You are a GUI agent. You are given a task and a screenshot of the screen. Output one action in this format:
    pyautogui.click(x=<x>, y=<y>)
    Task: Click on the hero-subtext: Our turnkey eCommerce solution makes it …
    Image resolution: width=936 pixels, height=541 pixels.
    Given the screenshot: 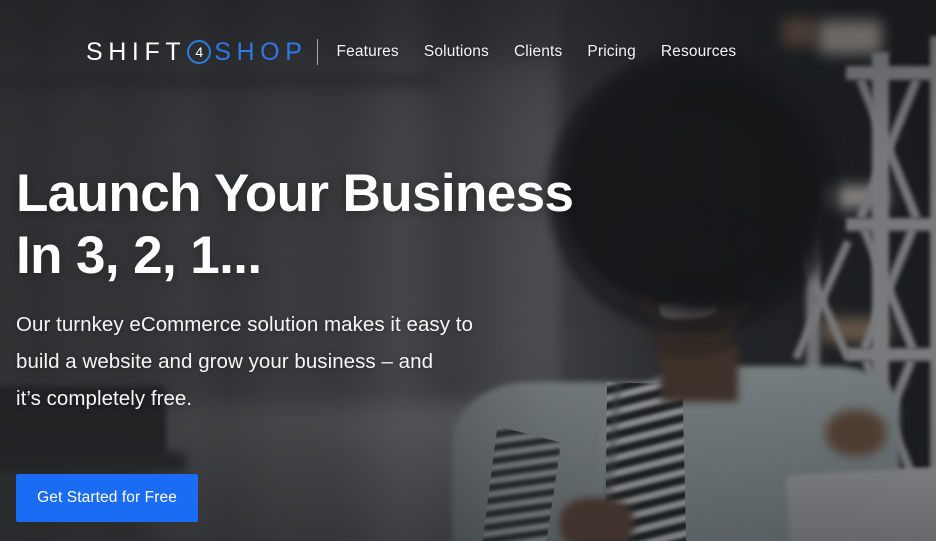 What is the action you would take?
    pyautogui.click(x=244, y=361)
    